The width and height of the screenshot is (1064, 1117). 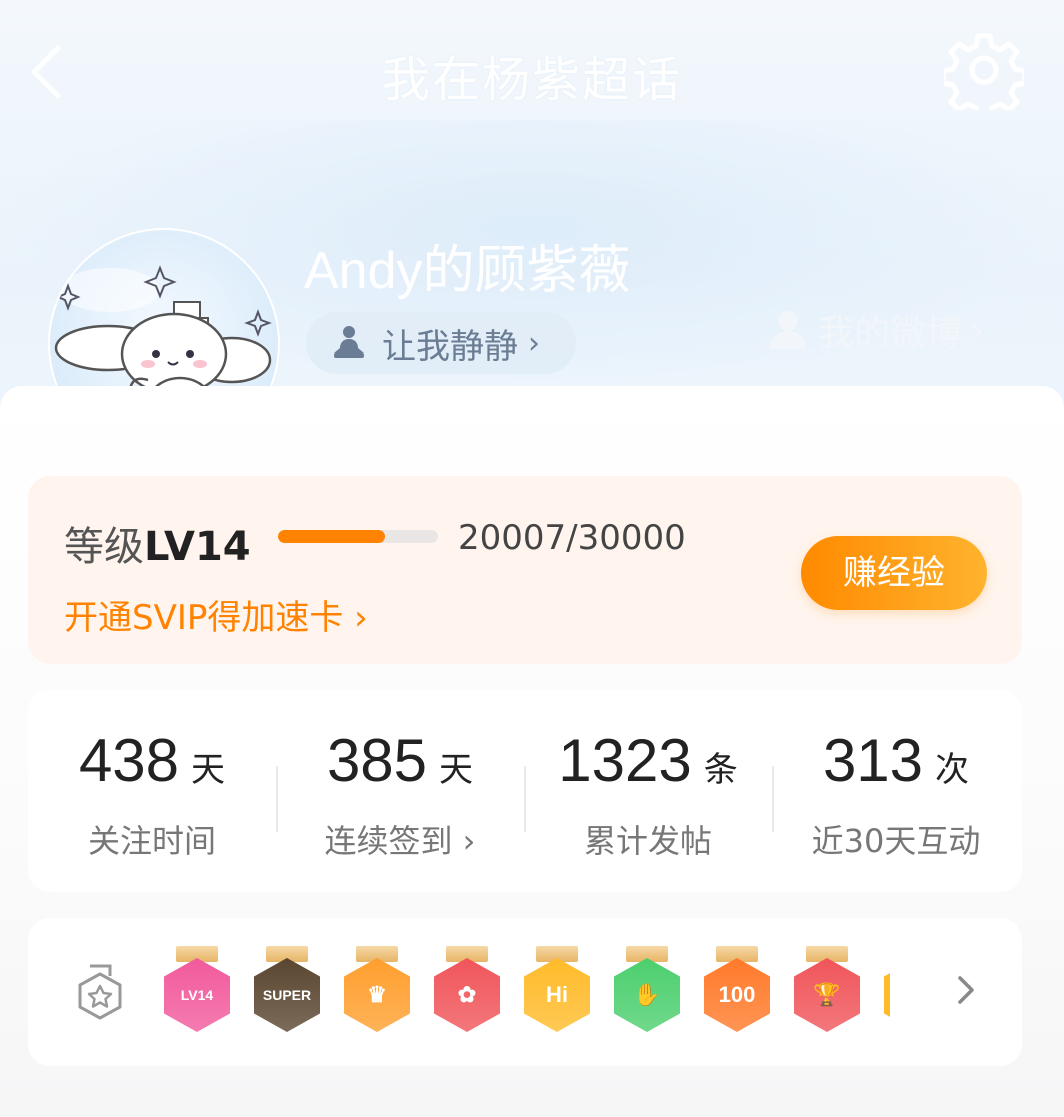 I want to click on my-weibo-link: 我的微博 ›, so click(x=876, y=330).